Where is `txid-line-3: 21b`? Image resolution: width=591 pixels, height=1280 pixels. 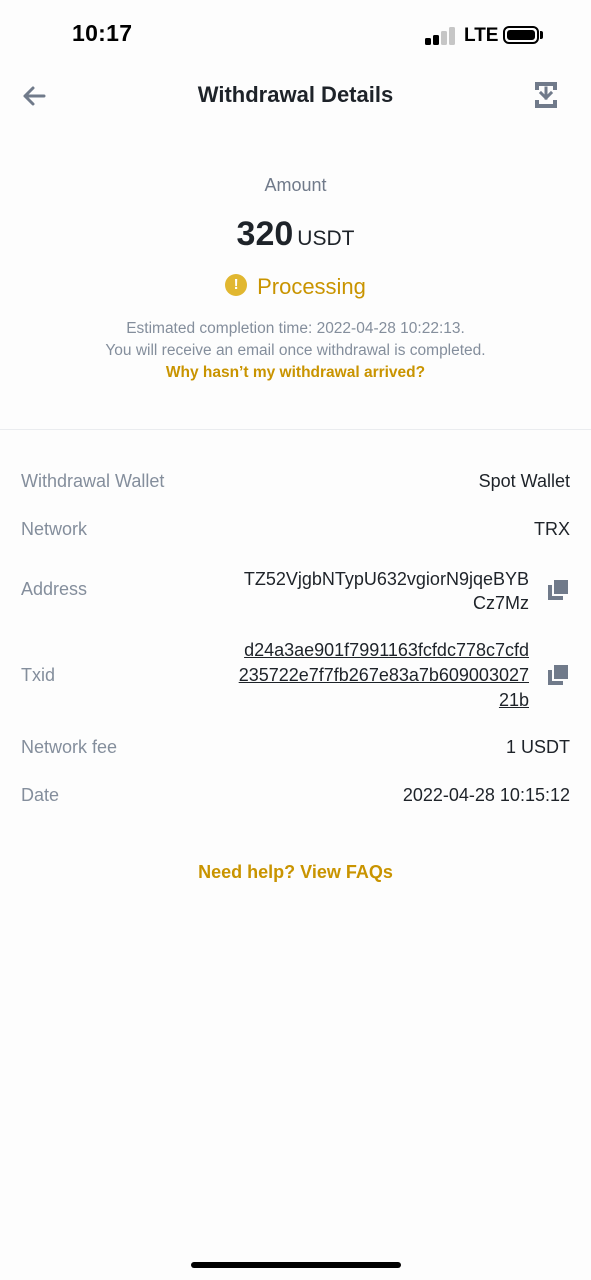
txid-line-3: 21b is located at coordinates (513, 700).